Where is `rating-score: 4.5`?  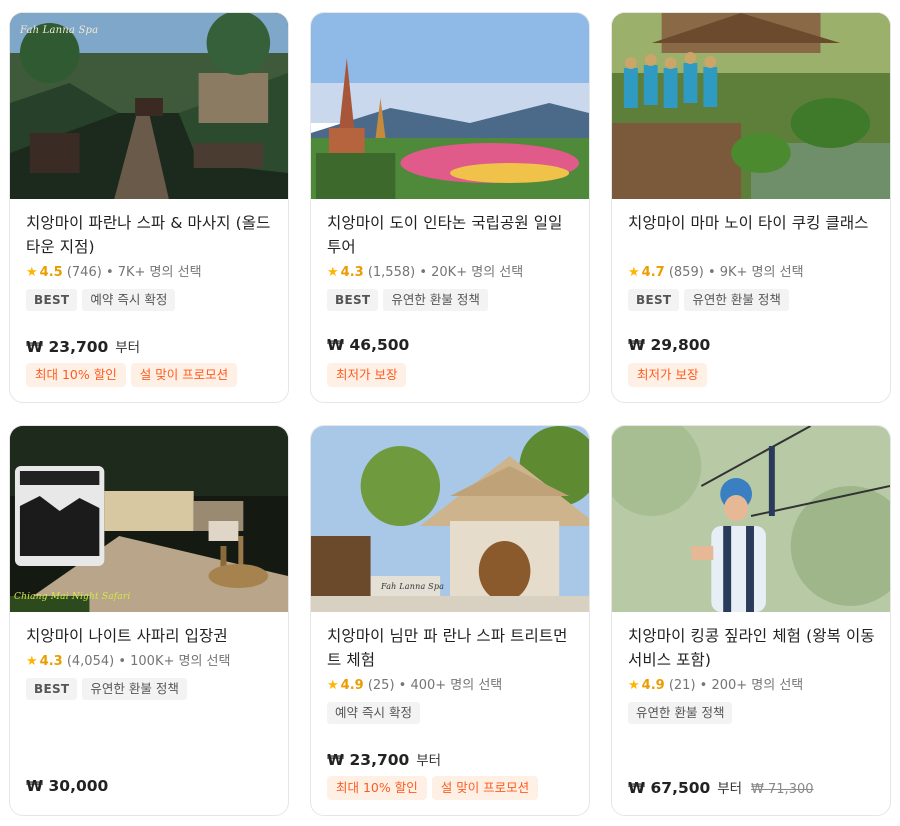 rating-score: 4.5 is located at coordinates (51, 272).